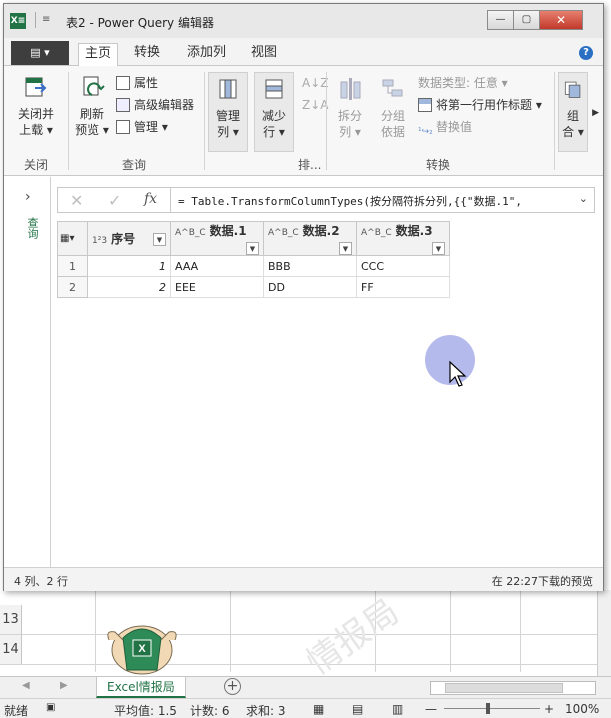  I want to click on normal-view-icon: ▦, so click(318, 709).